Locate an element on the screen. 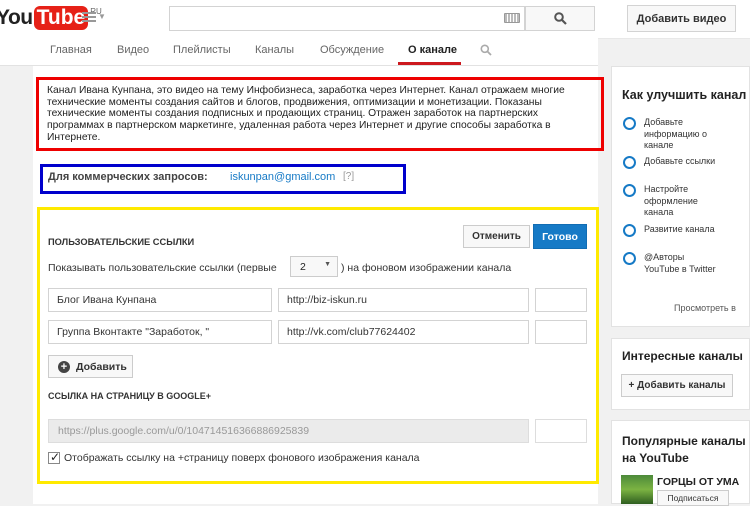 The image size is (750, 506). view-as-link: Просмотреть в is located at coordinates (705, 308).